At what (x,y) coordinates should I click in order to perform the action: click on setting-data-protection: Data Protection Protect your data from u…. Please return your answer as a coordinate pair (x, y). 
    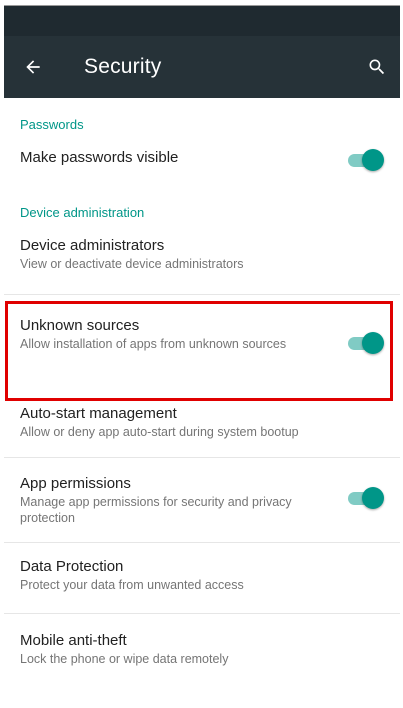
    Looking at the image, I should click on (202, 578).